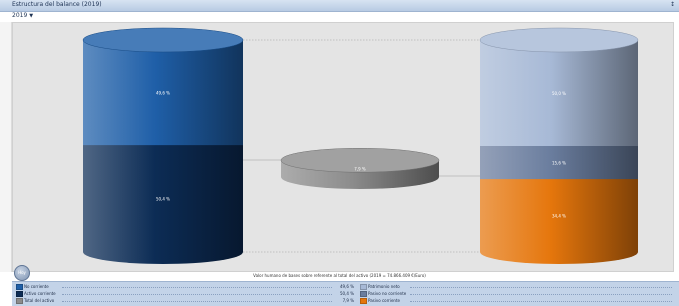 The width and height of the screenshot is (679, 306). I want to click on legend-label: Activo corriente, so click(40, 293).